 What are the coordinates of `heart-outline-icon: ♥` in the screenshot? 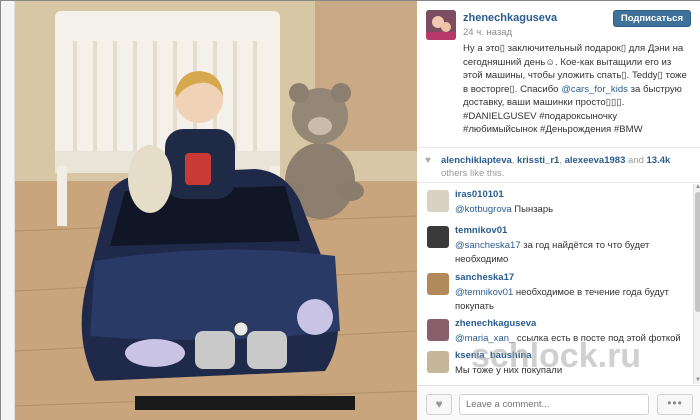 It's located at (439, 404).